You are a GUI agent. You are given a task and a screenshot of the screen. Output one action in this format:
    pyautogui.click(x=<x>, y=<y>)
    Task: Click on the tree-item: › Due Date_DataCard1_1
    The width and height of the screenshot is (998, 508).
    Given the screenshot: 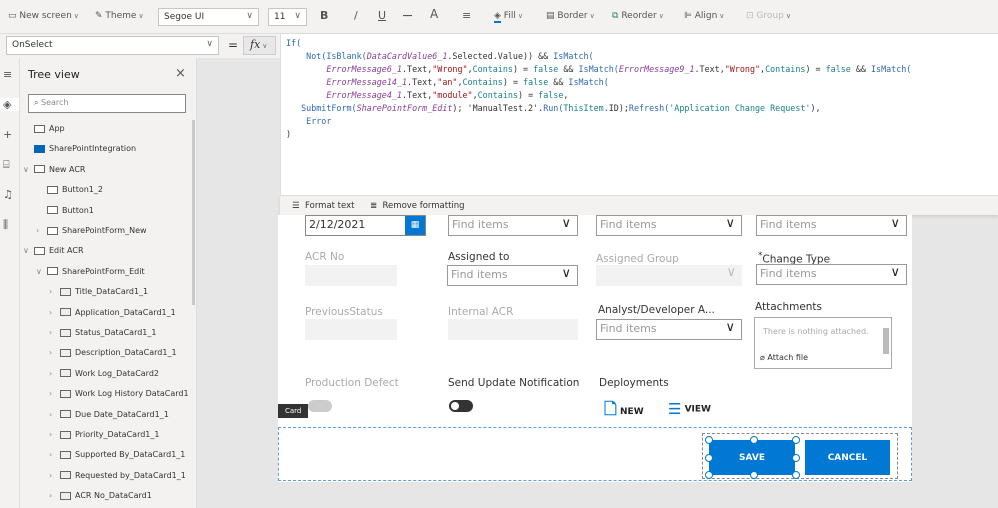 What is the action you would take?
    pyautogui.click(x=109, y=415)
    